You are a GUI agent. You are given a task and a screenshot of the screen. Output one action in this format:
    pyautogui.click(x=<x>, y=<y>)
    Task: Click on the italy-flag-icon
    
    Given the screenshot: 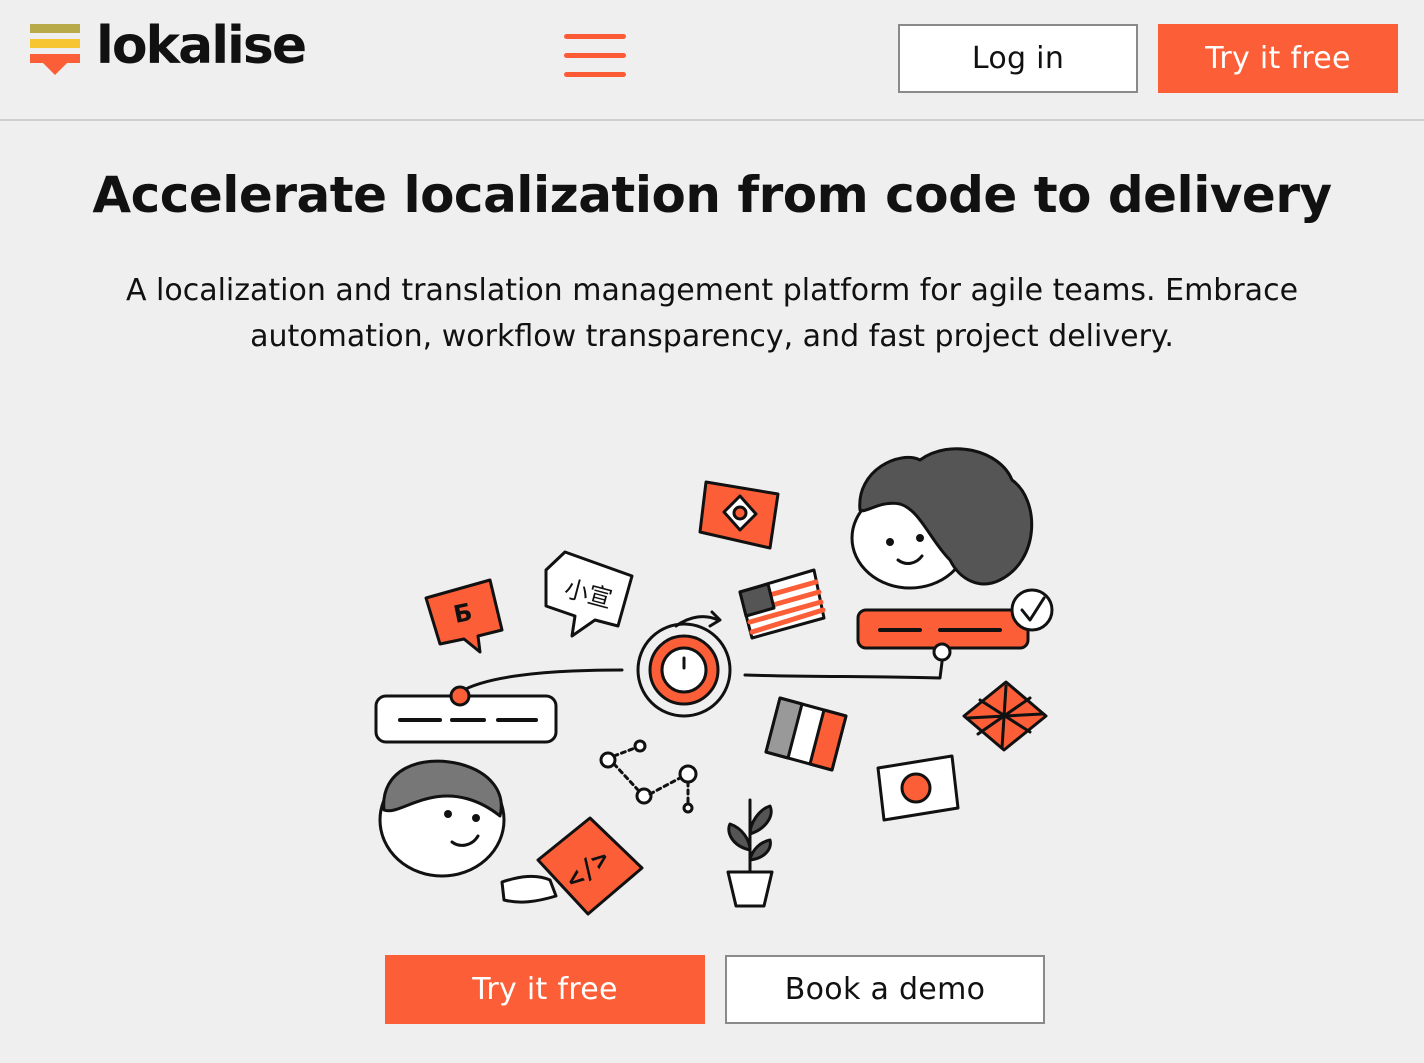 What is the action you would take?
    pyautogui.click(x=806, y=734)
    